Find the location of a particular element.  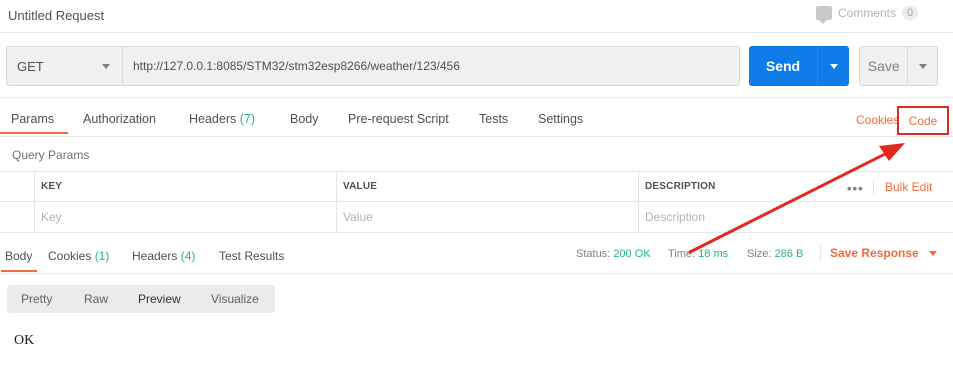

tab-headers: Headers (7) is located at coordinates (222, 119).